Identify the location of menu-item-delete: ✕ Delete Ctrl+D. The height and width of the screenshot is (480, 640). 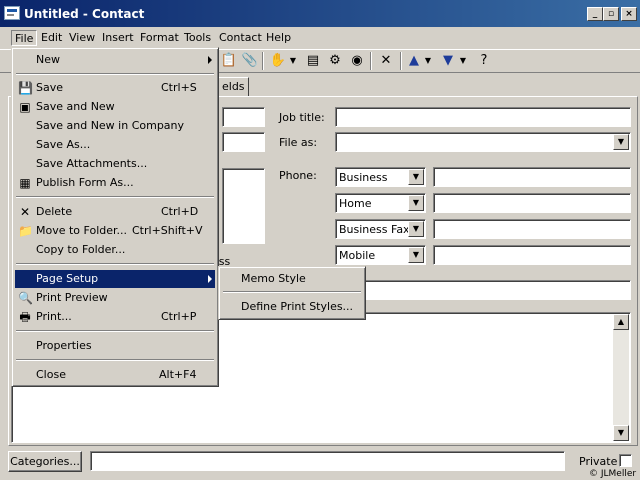
(115, 212).